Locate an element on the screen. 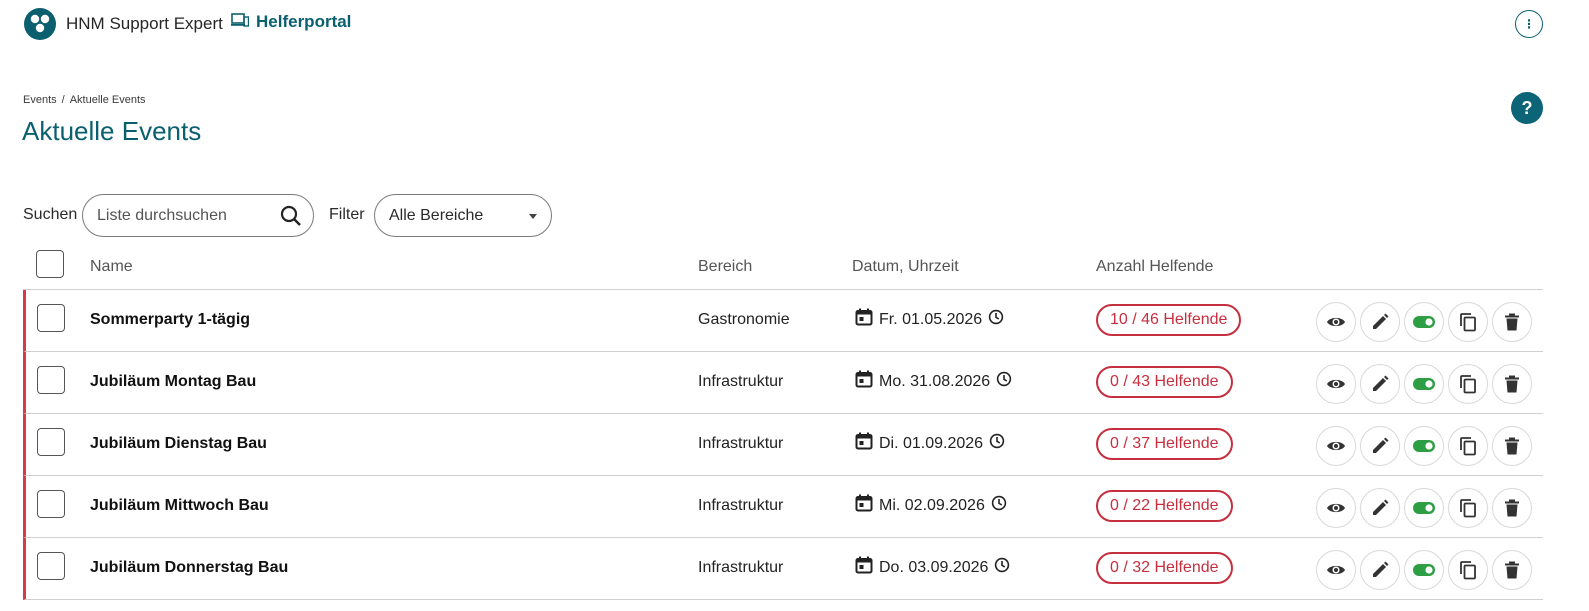  search-field is located at coordinates (198, 215).